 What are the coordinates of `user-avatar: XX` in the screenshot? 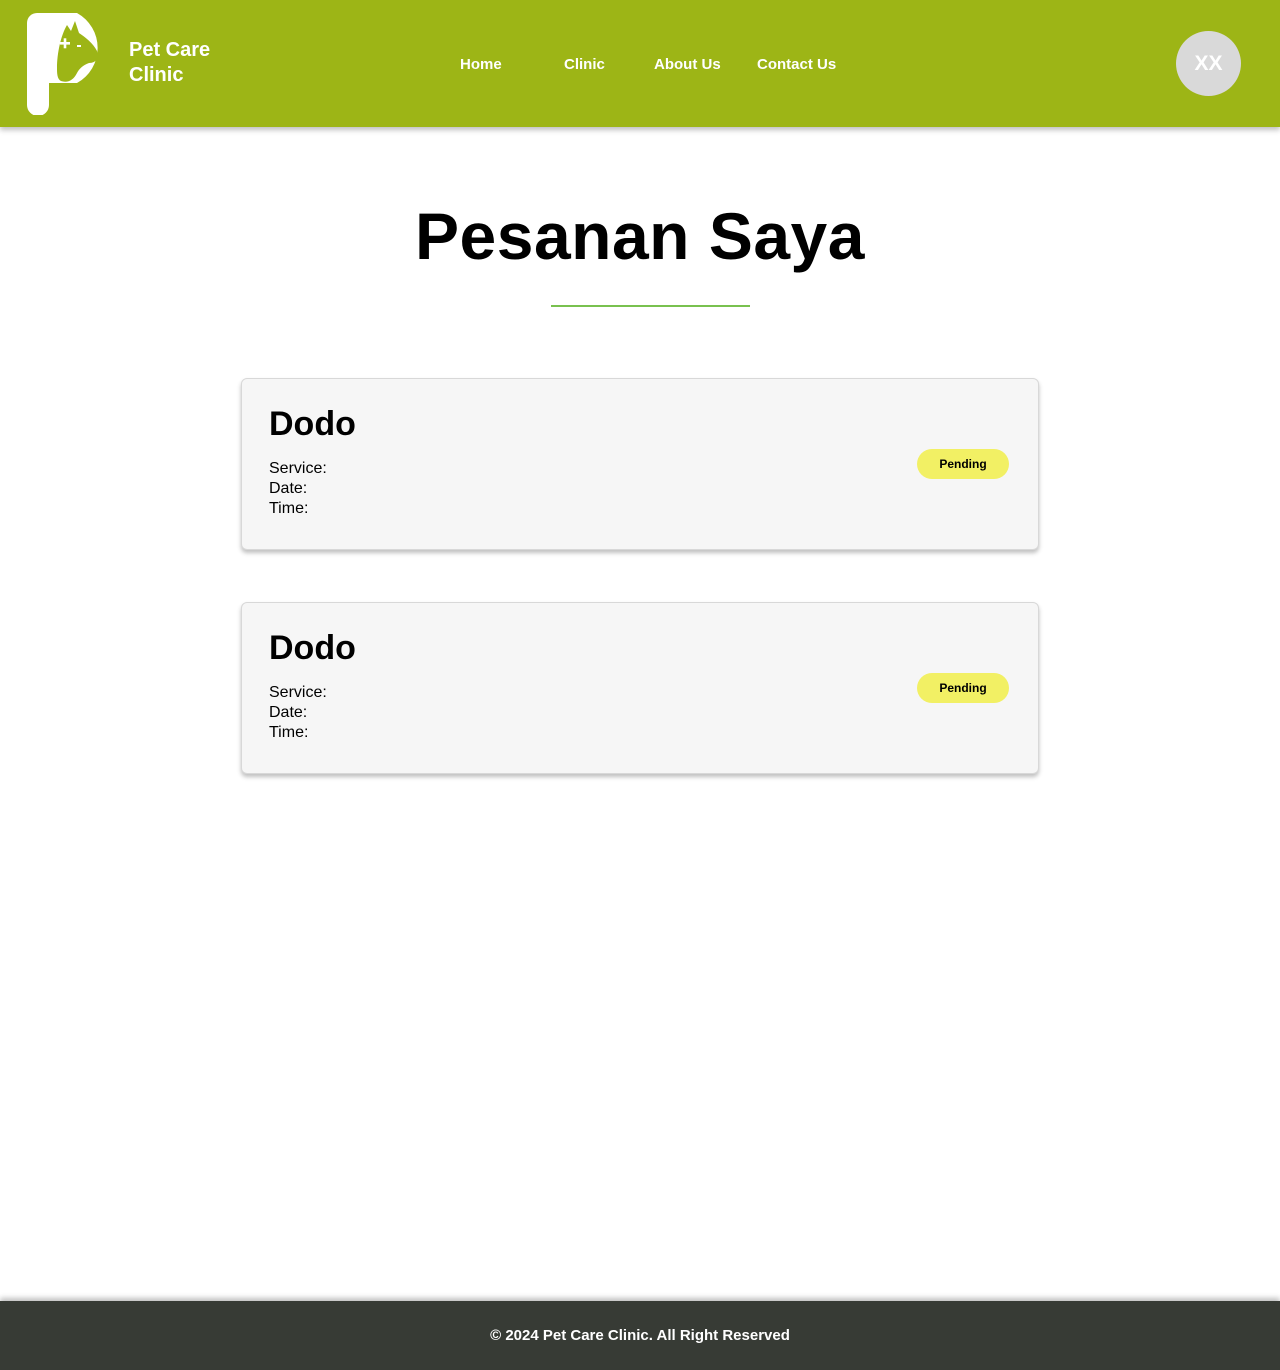 It's located at (1208, 63).